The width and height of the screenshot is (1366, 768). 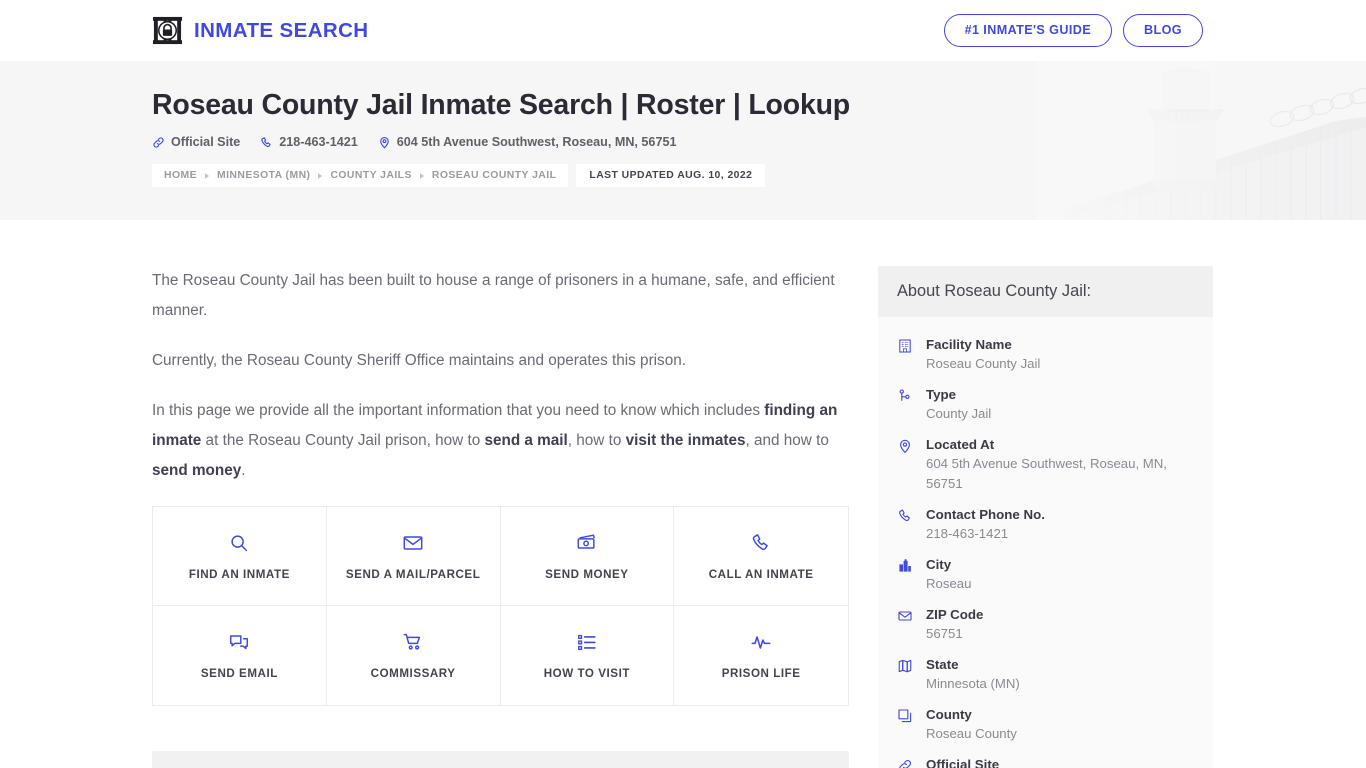 What do you see at coordinates (1045, 674) in the screenshot?
I see `state-row: State Minnesota (MN)` at bounding box center [1045, 674].